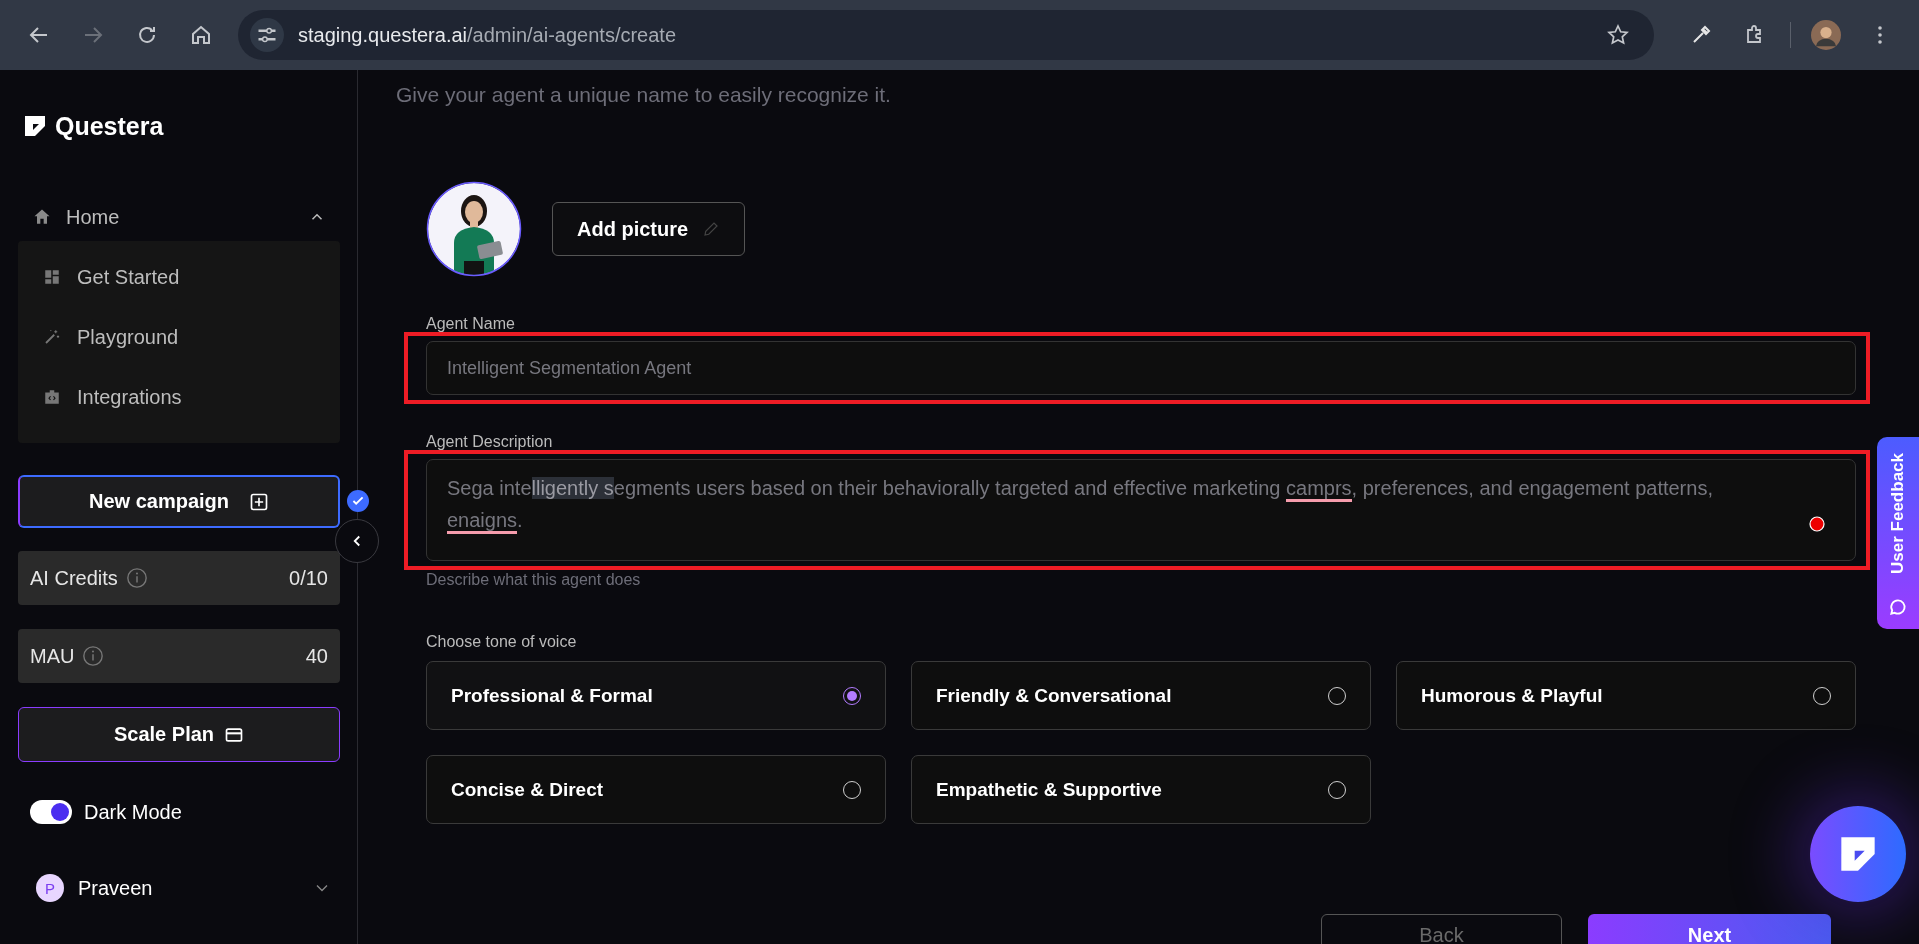  I want to click on page-subtitle: Give your agent a unique name to easily recognize it., so click(644, 95).